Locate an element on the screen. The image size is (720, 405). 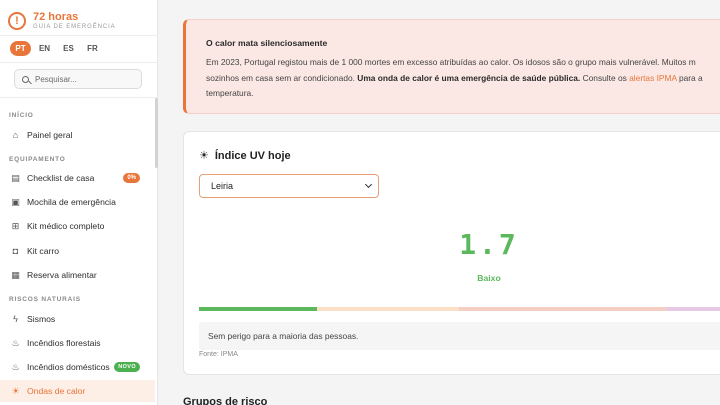
alert-circle-icon: ! is located at coordinates (17, 20).